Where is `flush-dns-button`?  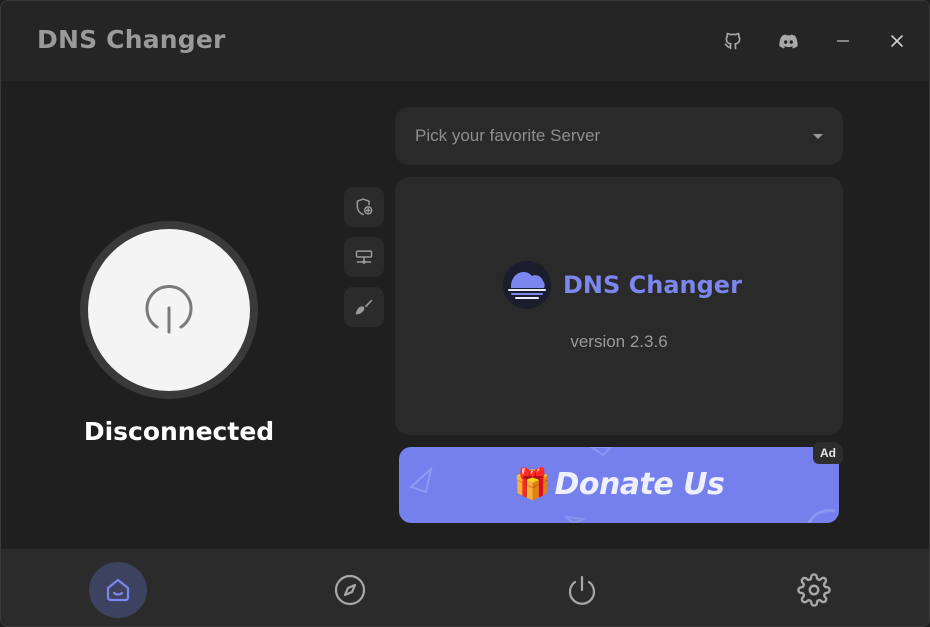
flush-dns-button is located at coordinates (364, 307).